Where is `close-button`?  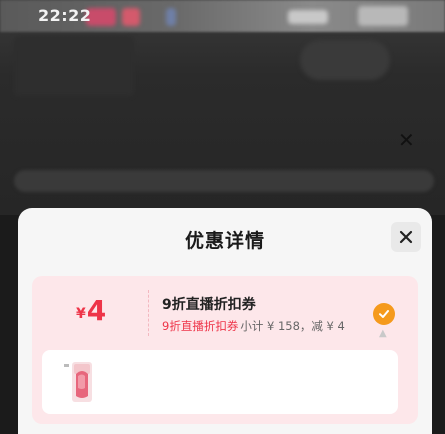 close-button is located at coordinates (406, 237).